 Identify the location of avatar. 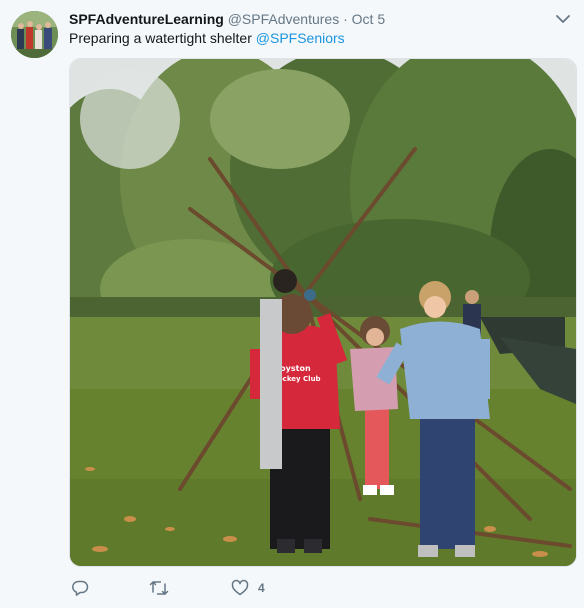
(34, 34).